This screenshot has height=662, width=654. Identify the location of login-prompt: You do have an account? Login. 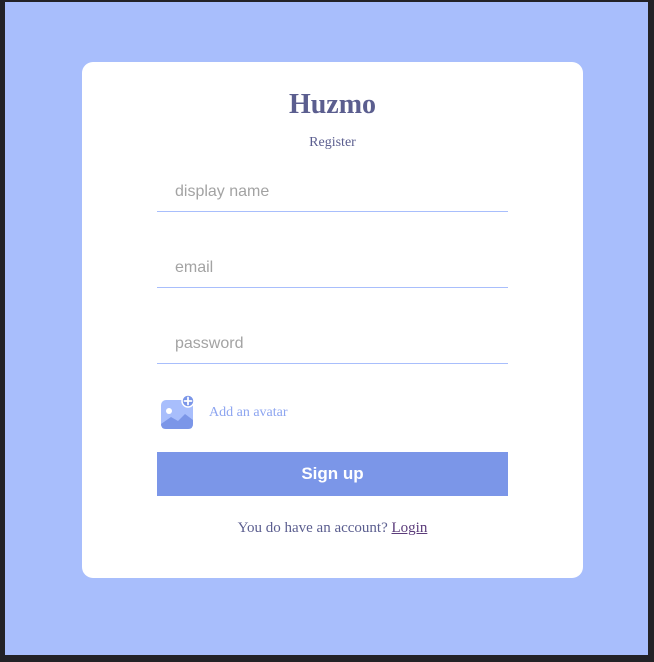
(332, 528).